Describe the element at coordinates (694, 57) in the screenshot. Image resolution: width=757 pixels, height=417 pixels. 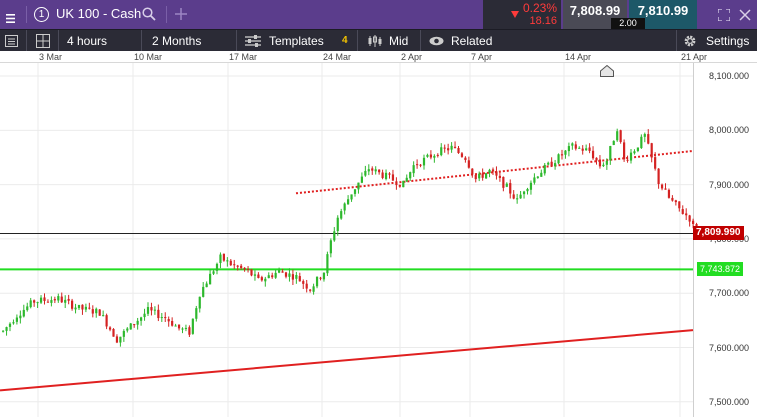
I see `date-tick-label: 21 Apr` at that location.